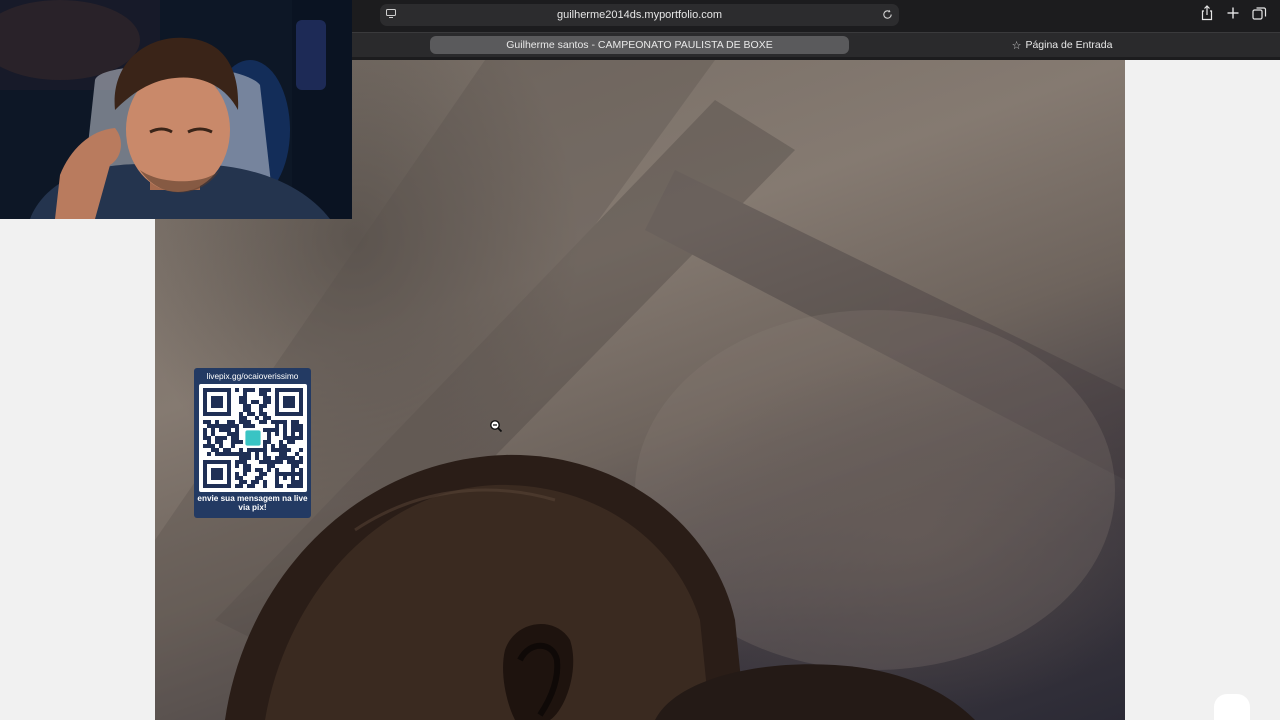  What do you see at coordinates (252, 376) in the screenshot?
I see `qr-url-text: livepix.gg/ocaioverissimo` at bounding box center [252, 376].